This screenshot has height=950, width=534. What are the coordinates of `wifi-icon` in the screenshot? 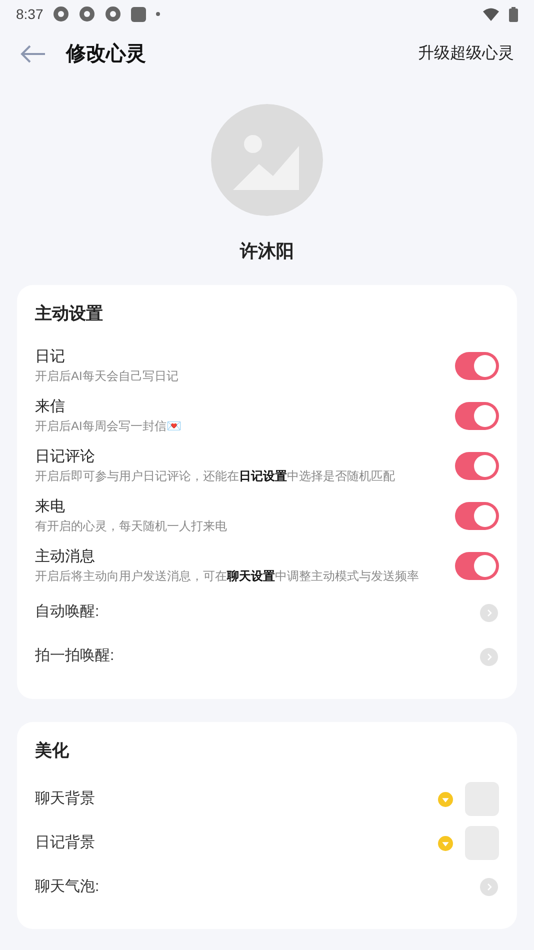 It's located at (491, 14).